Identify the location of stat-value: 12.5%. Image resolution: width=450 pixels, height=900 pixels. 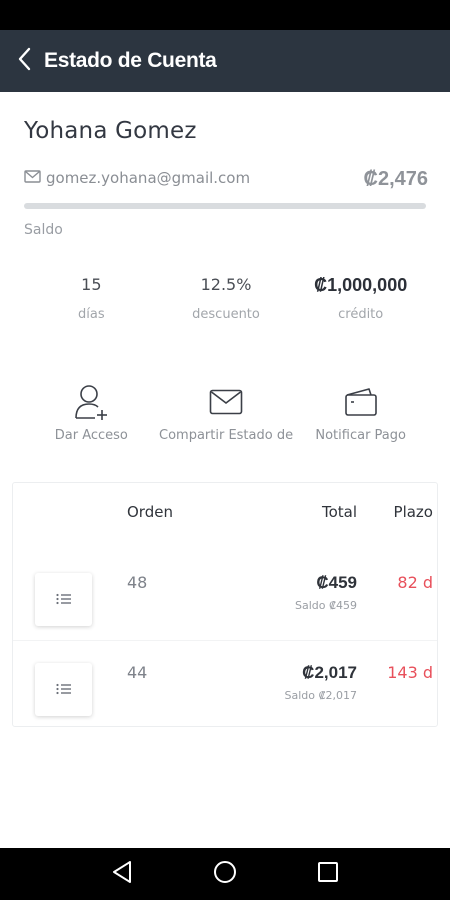
(226, 284).